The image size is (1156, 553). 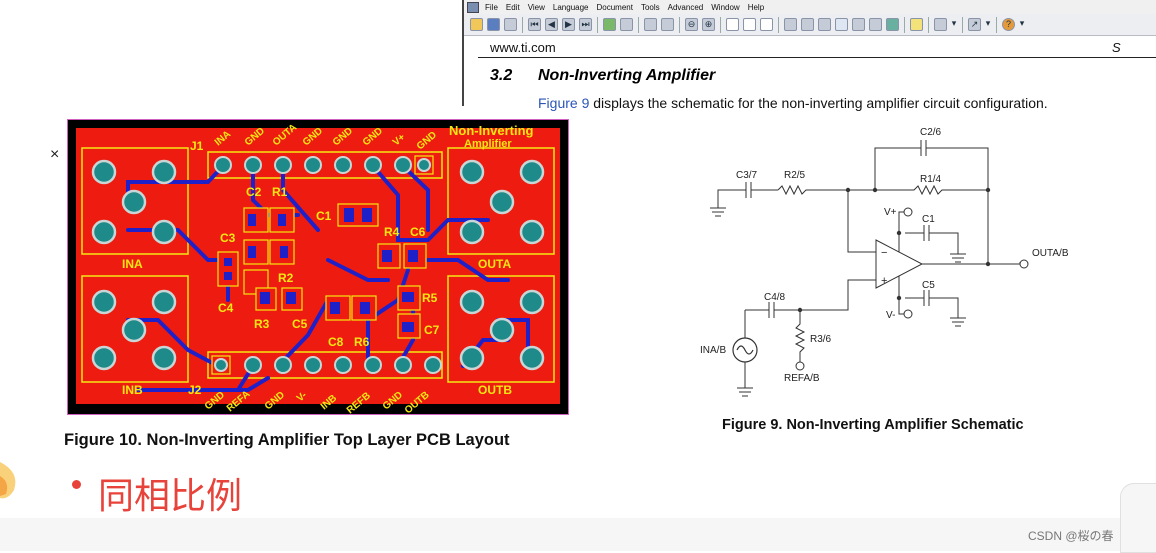 I want to click on component-label: C6, so click(x=418, y=232).